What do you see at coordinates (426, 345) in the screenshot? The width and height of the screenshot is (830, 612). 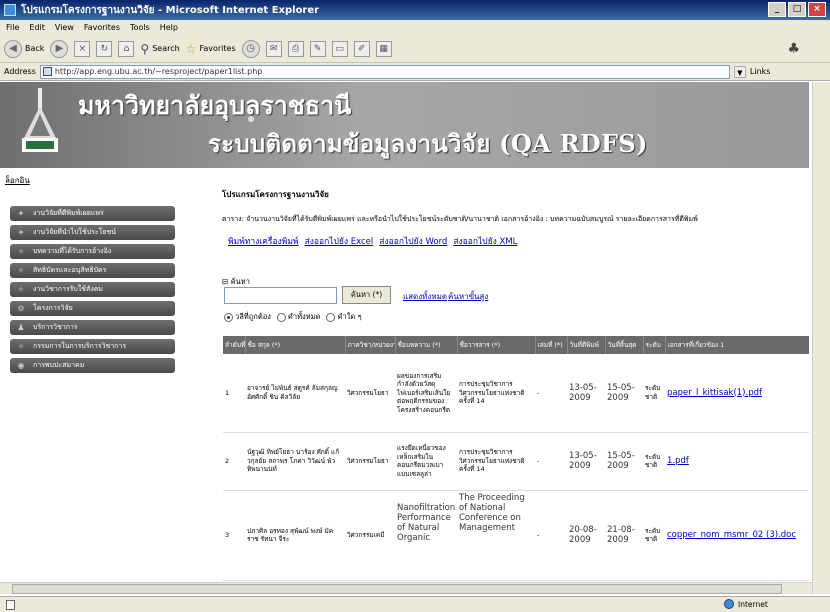 I see `col-header: ชื่อบทความ (*)` at bounding box center [426, 345].